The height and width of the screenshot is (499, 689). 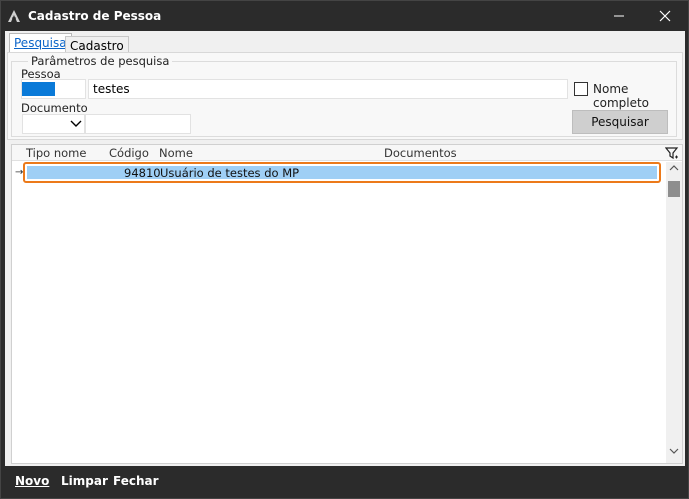 I want to click on tab-strip: Pesquisa Cadastro, so click(x=345, y=43).